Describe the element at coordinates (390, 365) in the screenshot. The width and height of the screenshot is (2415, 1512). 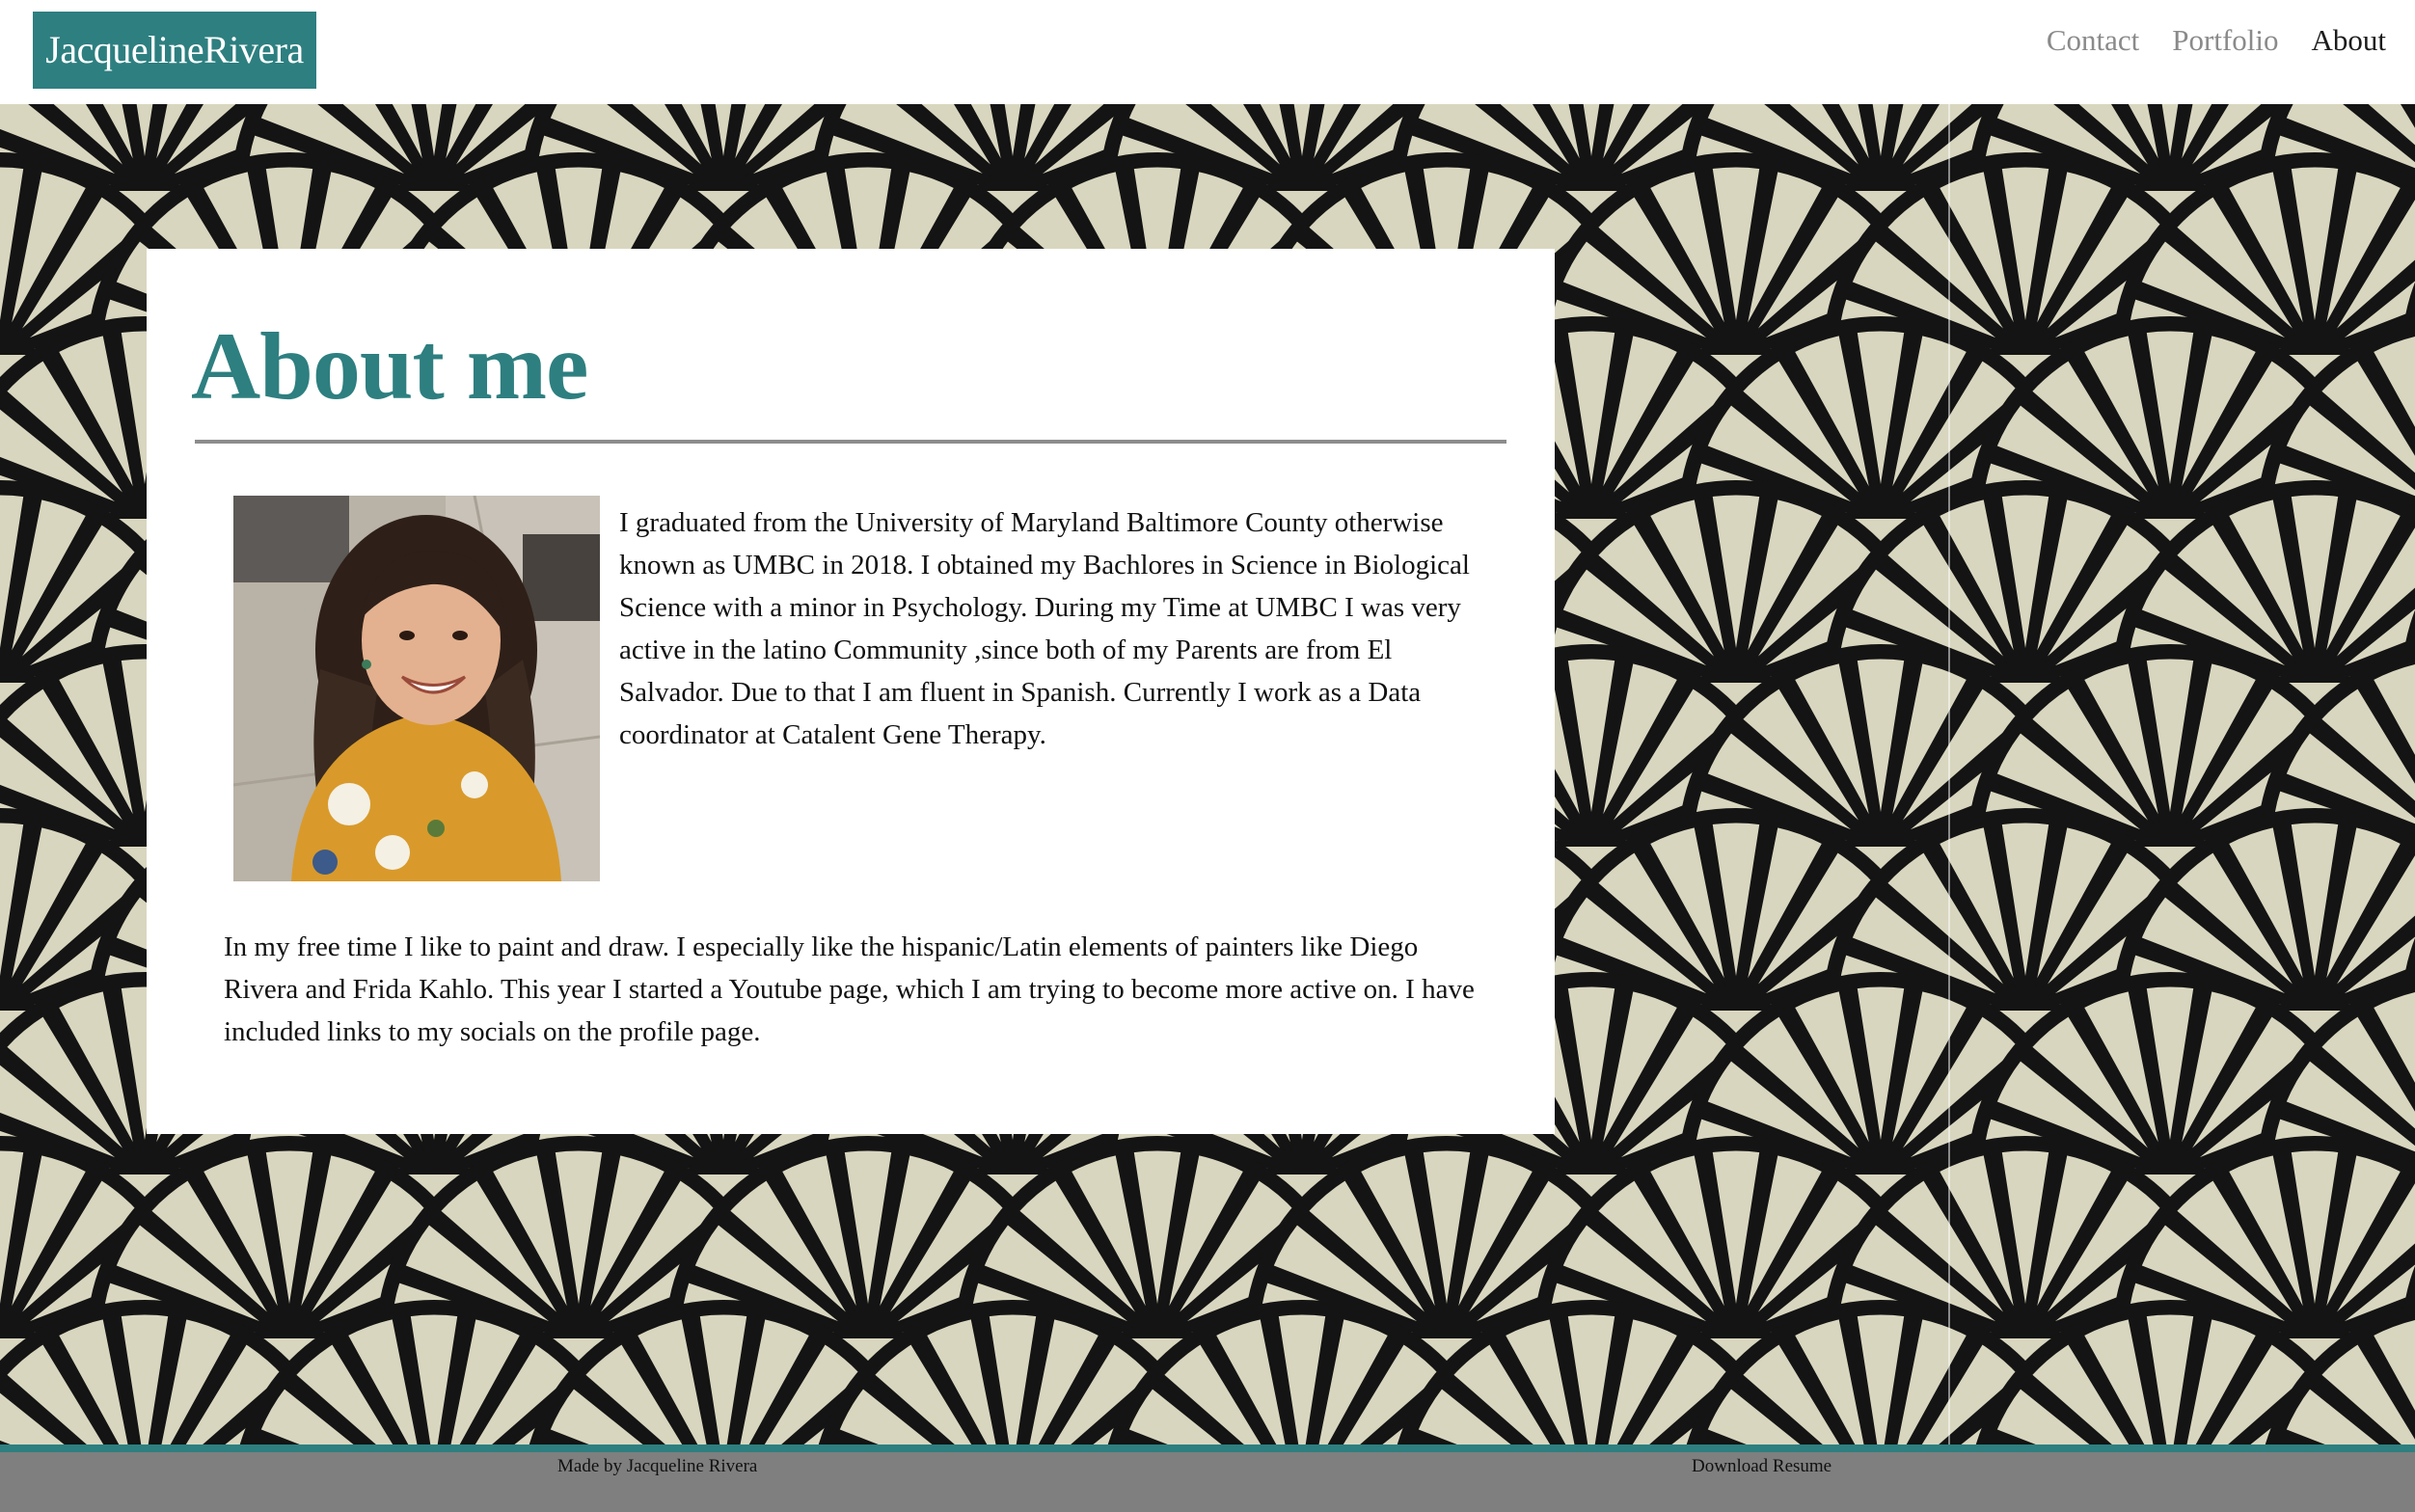
I see `page-title: About me` at that location.